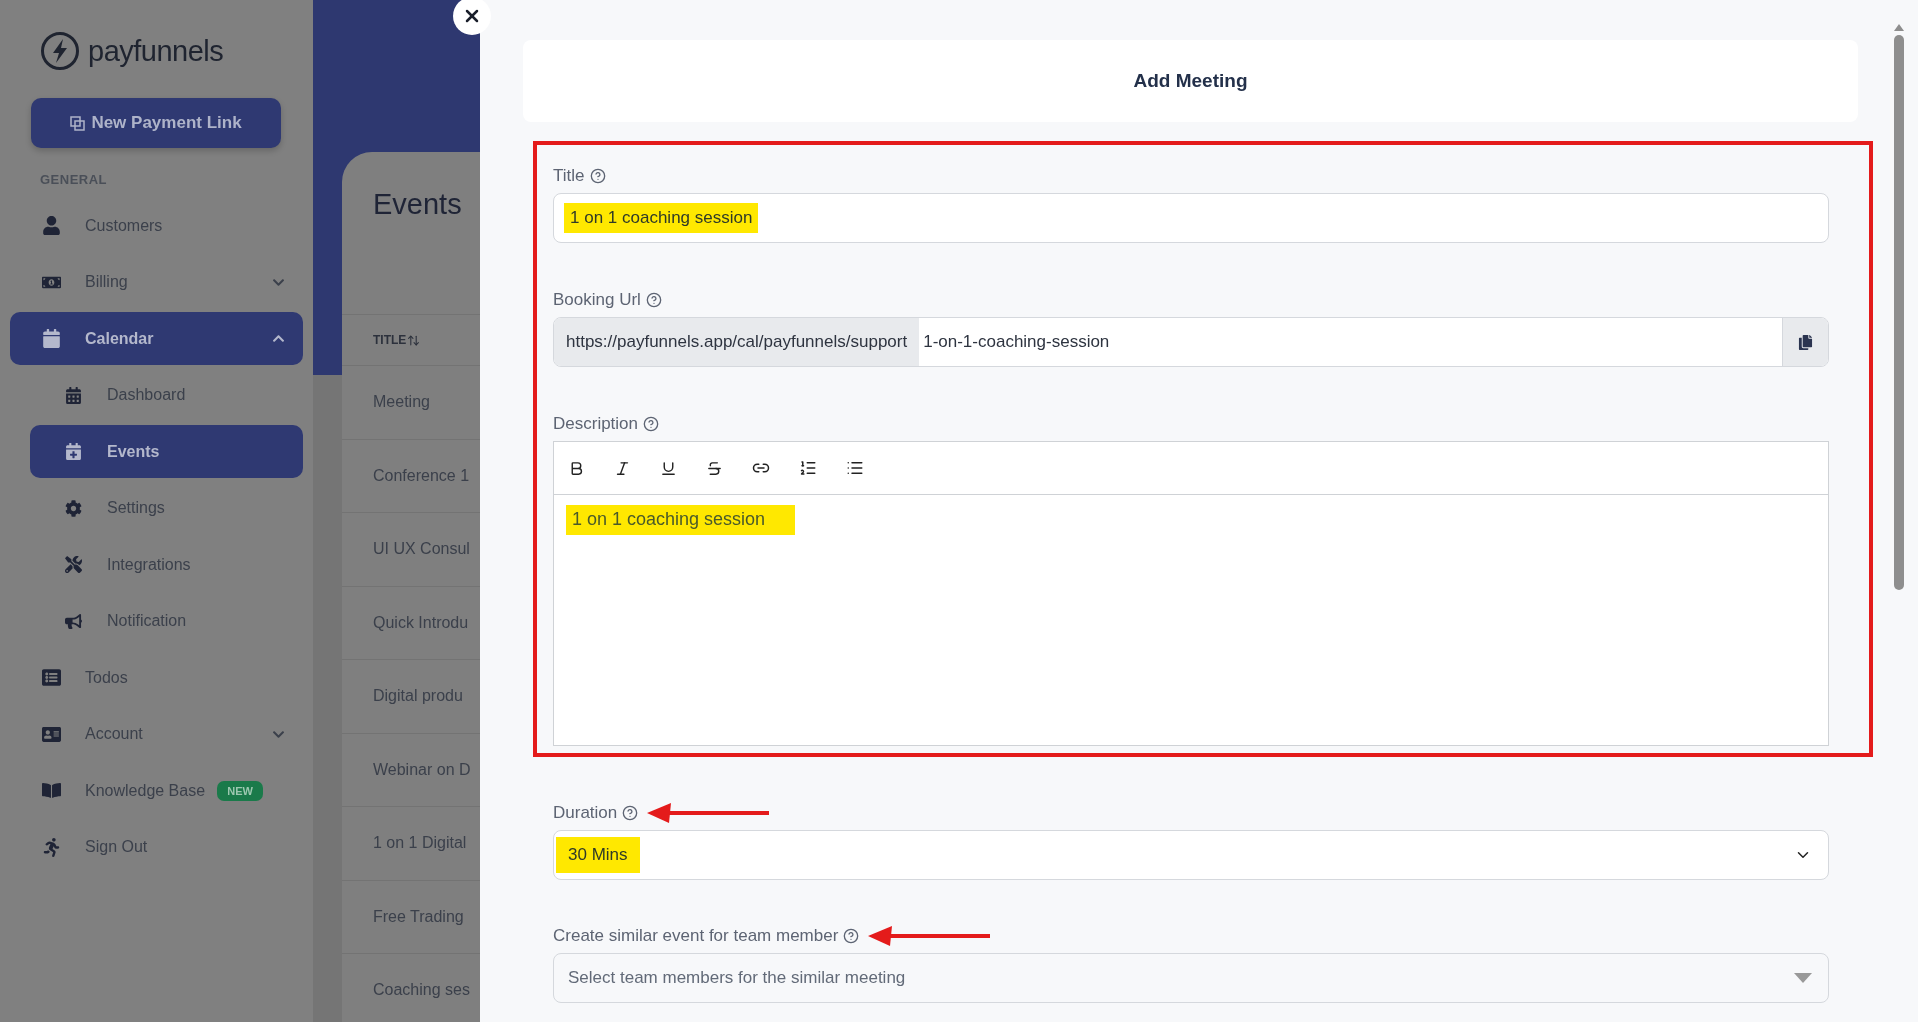 This screenshot has height=1022, width=1918. I want to click on title-input: 1 on 1 coaching session, so click(1191, 218).